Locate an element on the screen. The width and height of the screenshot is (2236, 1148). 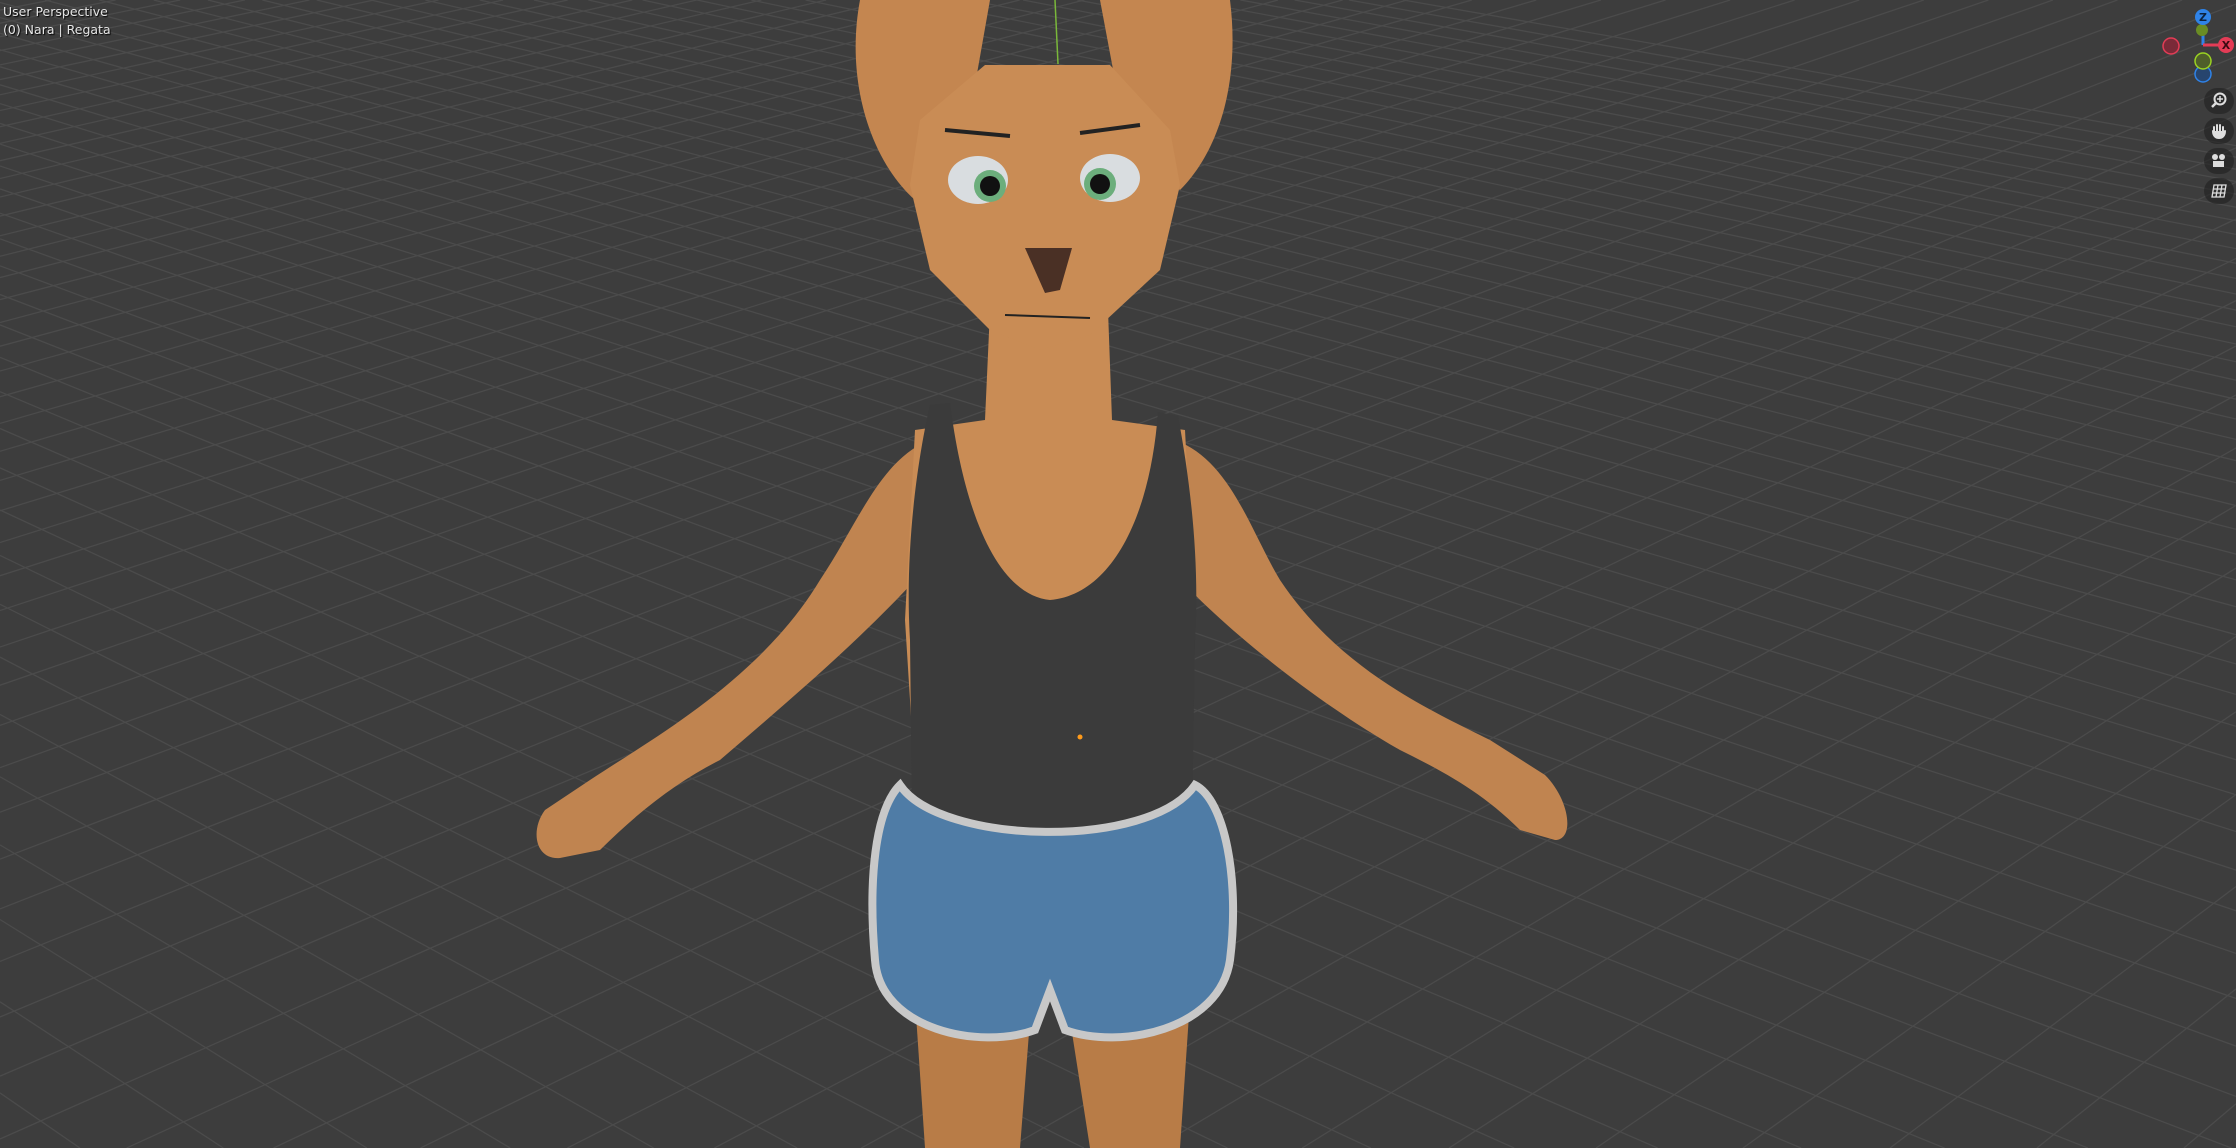
object-origin-dot is located at coordinates (1080, 737).